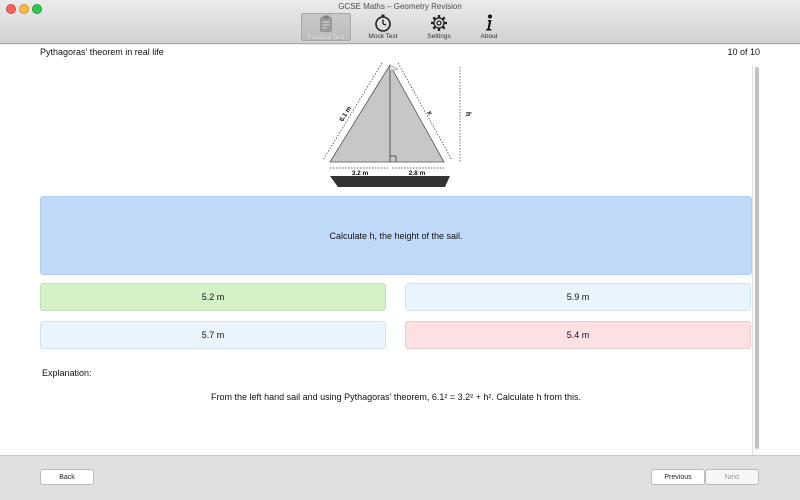 The image size is (800, 500). I want to click on question-text: Calculate h, the height of the sail., so click(396, 235).